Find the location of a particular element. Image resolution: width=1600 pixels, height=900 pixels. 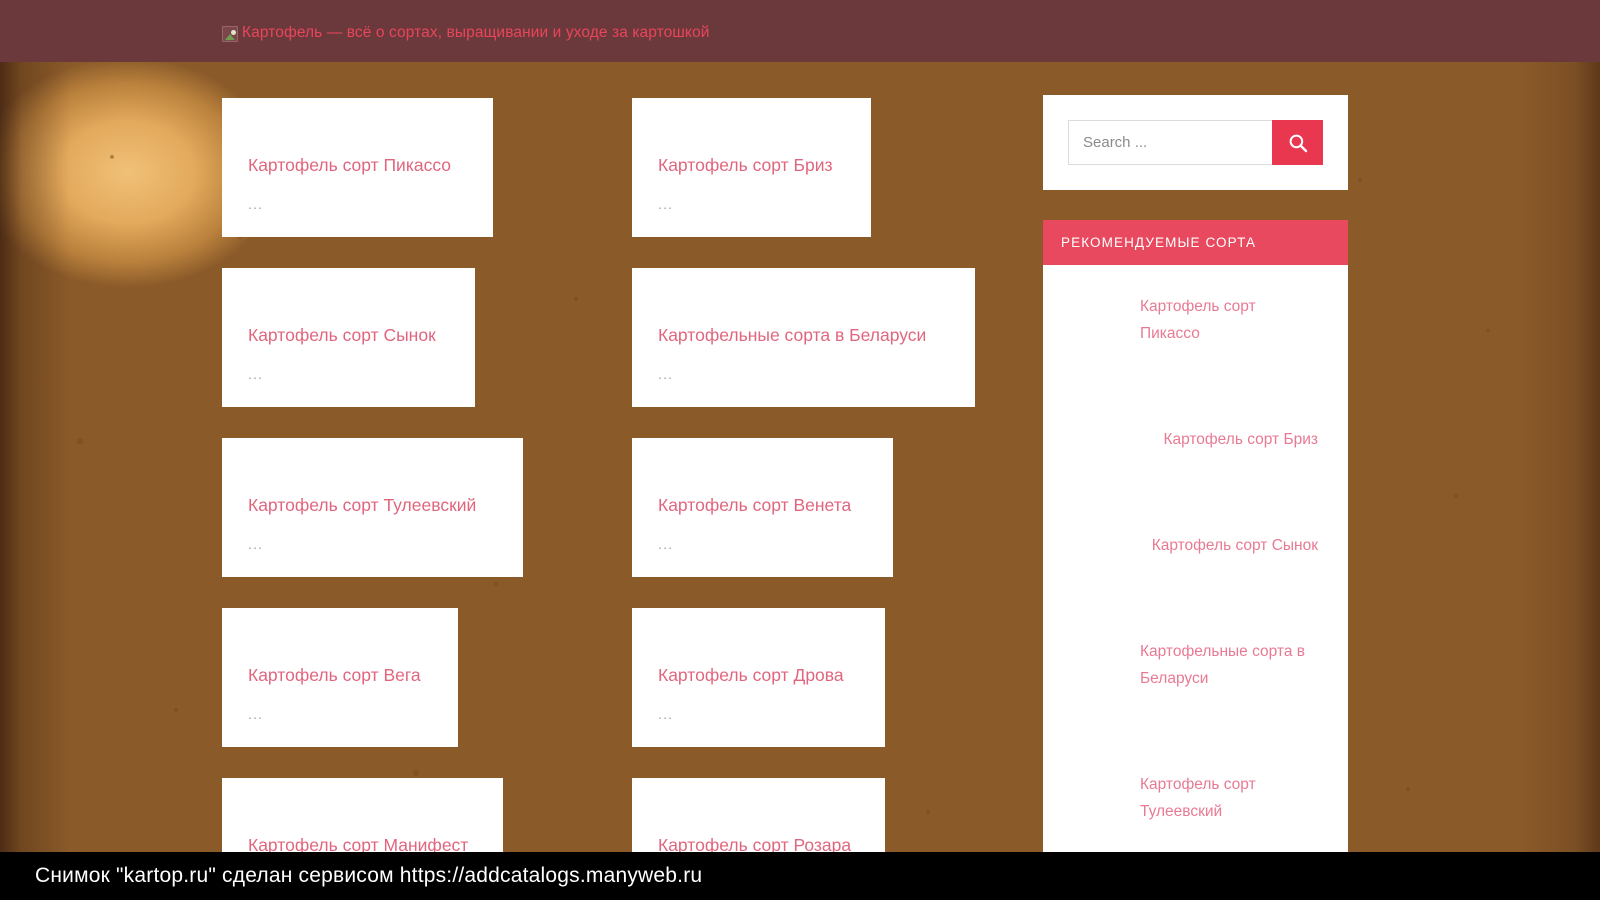

recommended-link: Картофель сорт Сынок is located at coordinates (1235, 545).